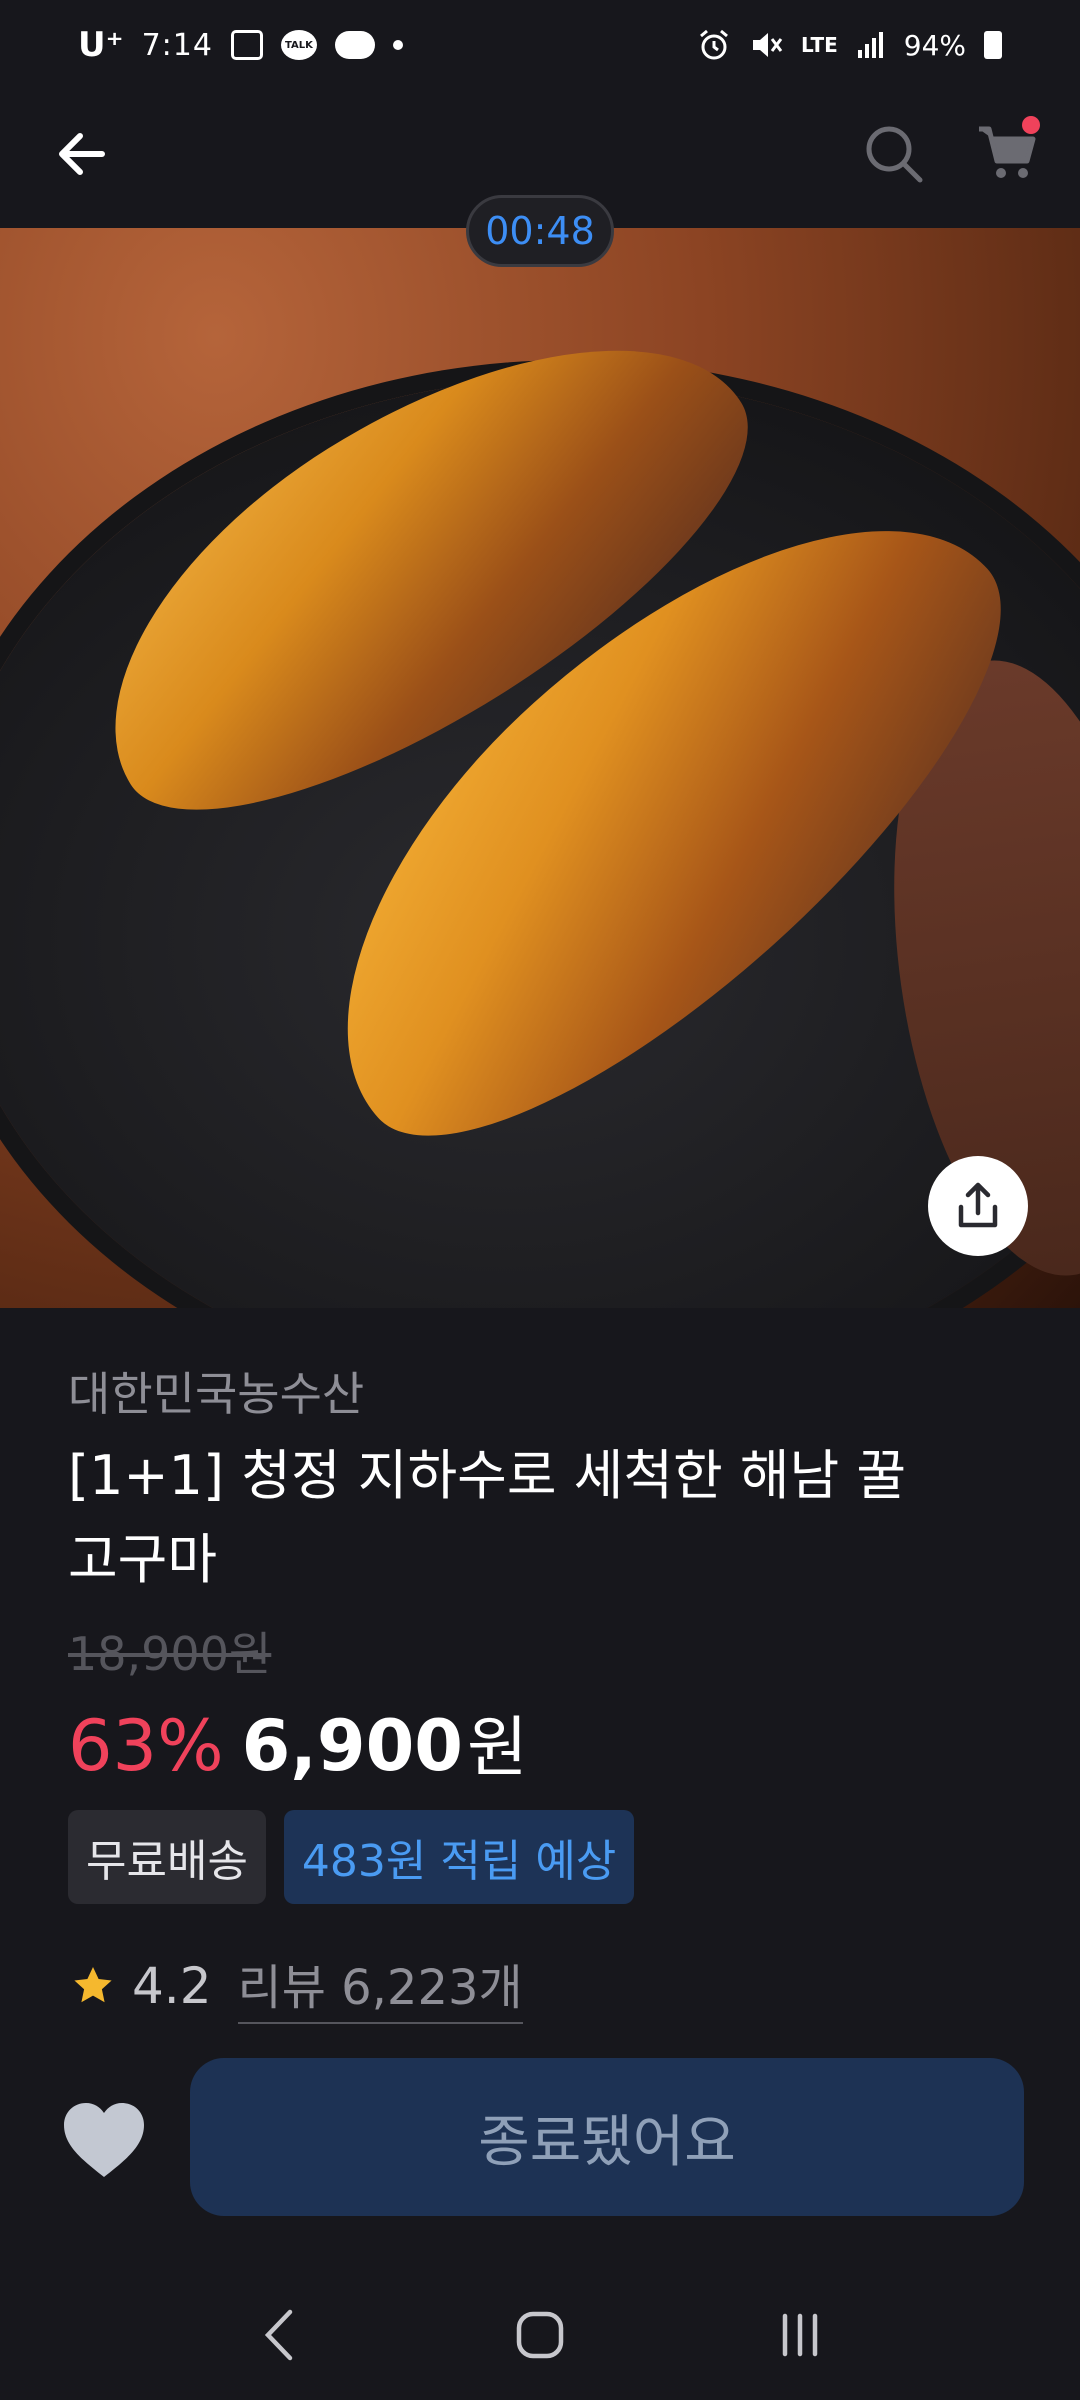  What do you see at coordinates (167, 1857) in the screenshot?
I see `free-shipping-badge: 무료배송` at bounding box center [167, 1857].